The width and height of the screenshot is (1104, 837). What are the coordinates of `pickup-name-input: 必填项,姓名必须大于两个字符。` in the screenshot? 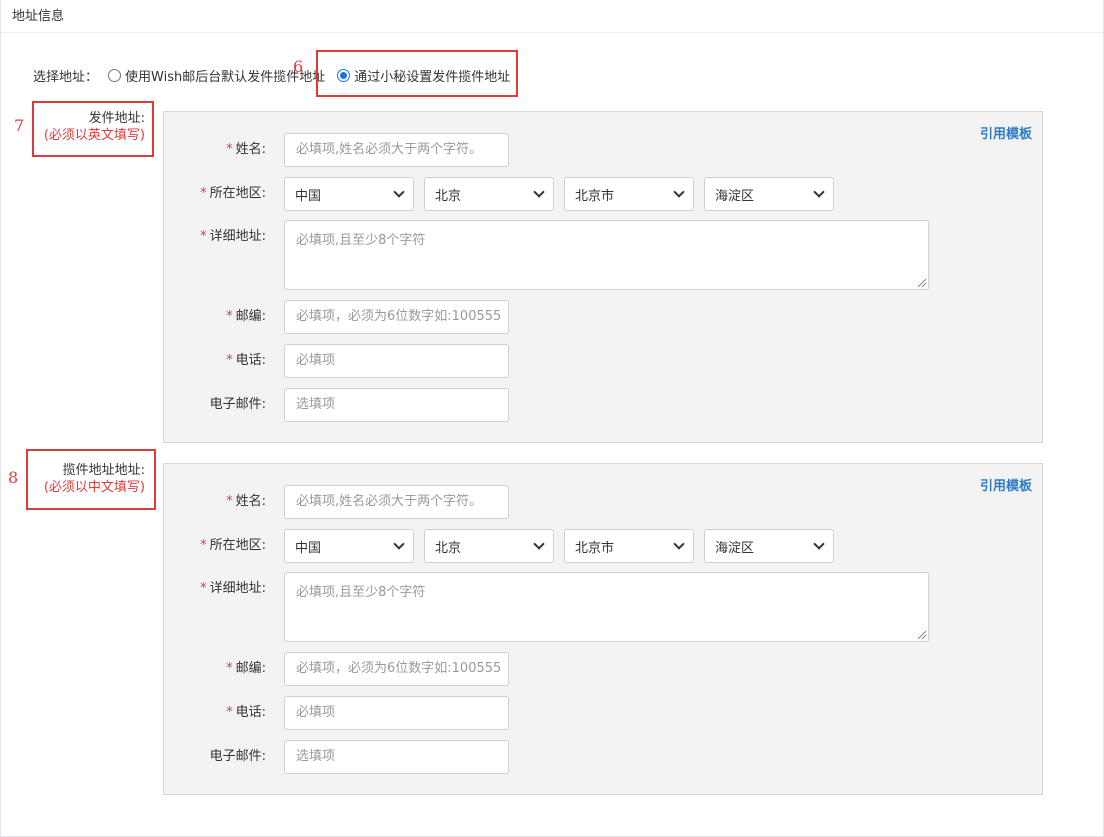 It's located at (396, 502).